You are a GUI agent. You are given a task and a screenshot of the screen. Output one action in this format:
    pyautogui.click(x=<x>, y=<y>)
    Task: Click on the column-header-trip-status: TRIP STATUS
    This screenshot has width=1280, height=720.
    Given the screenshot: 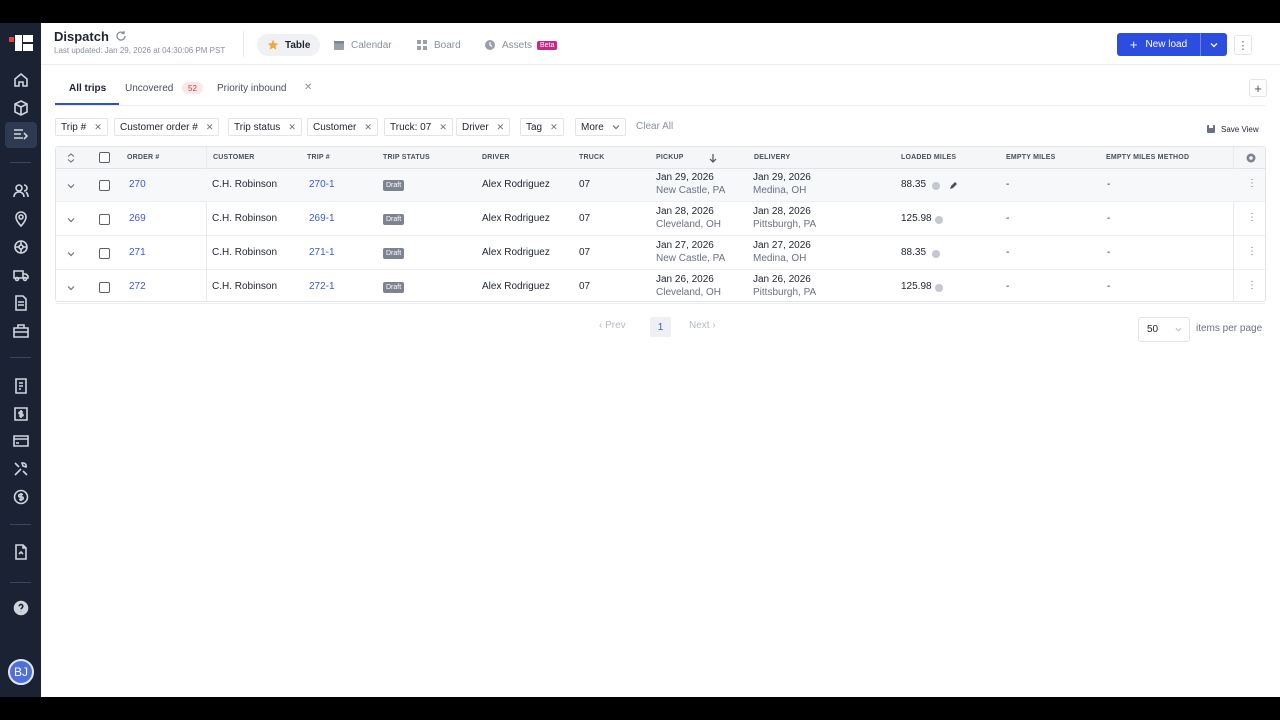 What is the action you would take?
    pyautogui.click(x=406, y=157)
    